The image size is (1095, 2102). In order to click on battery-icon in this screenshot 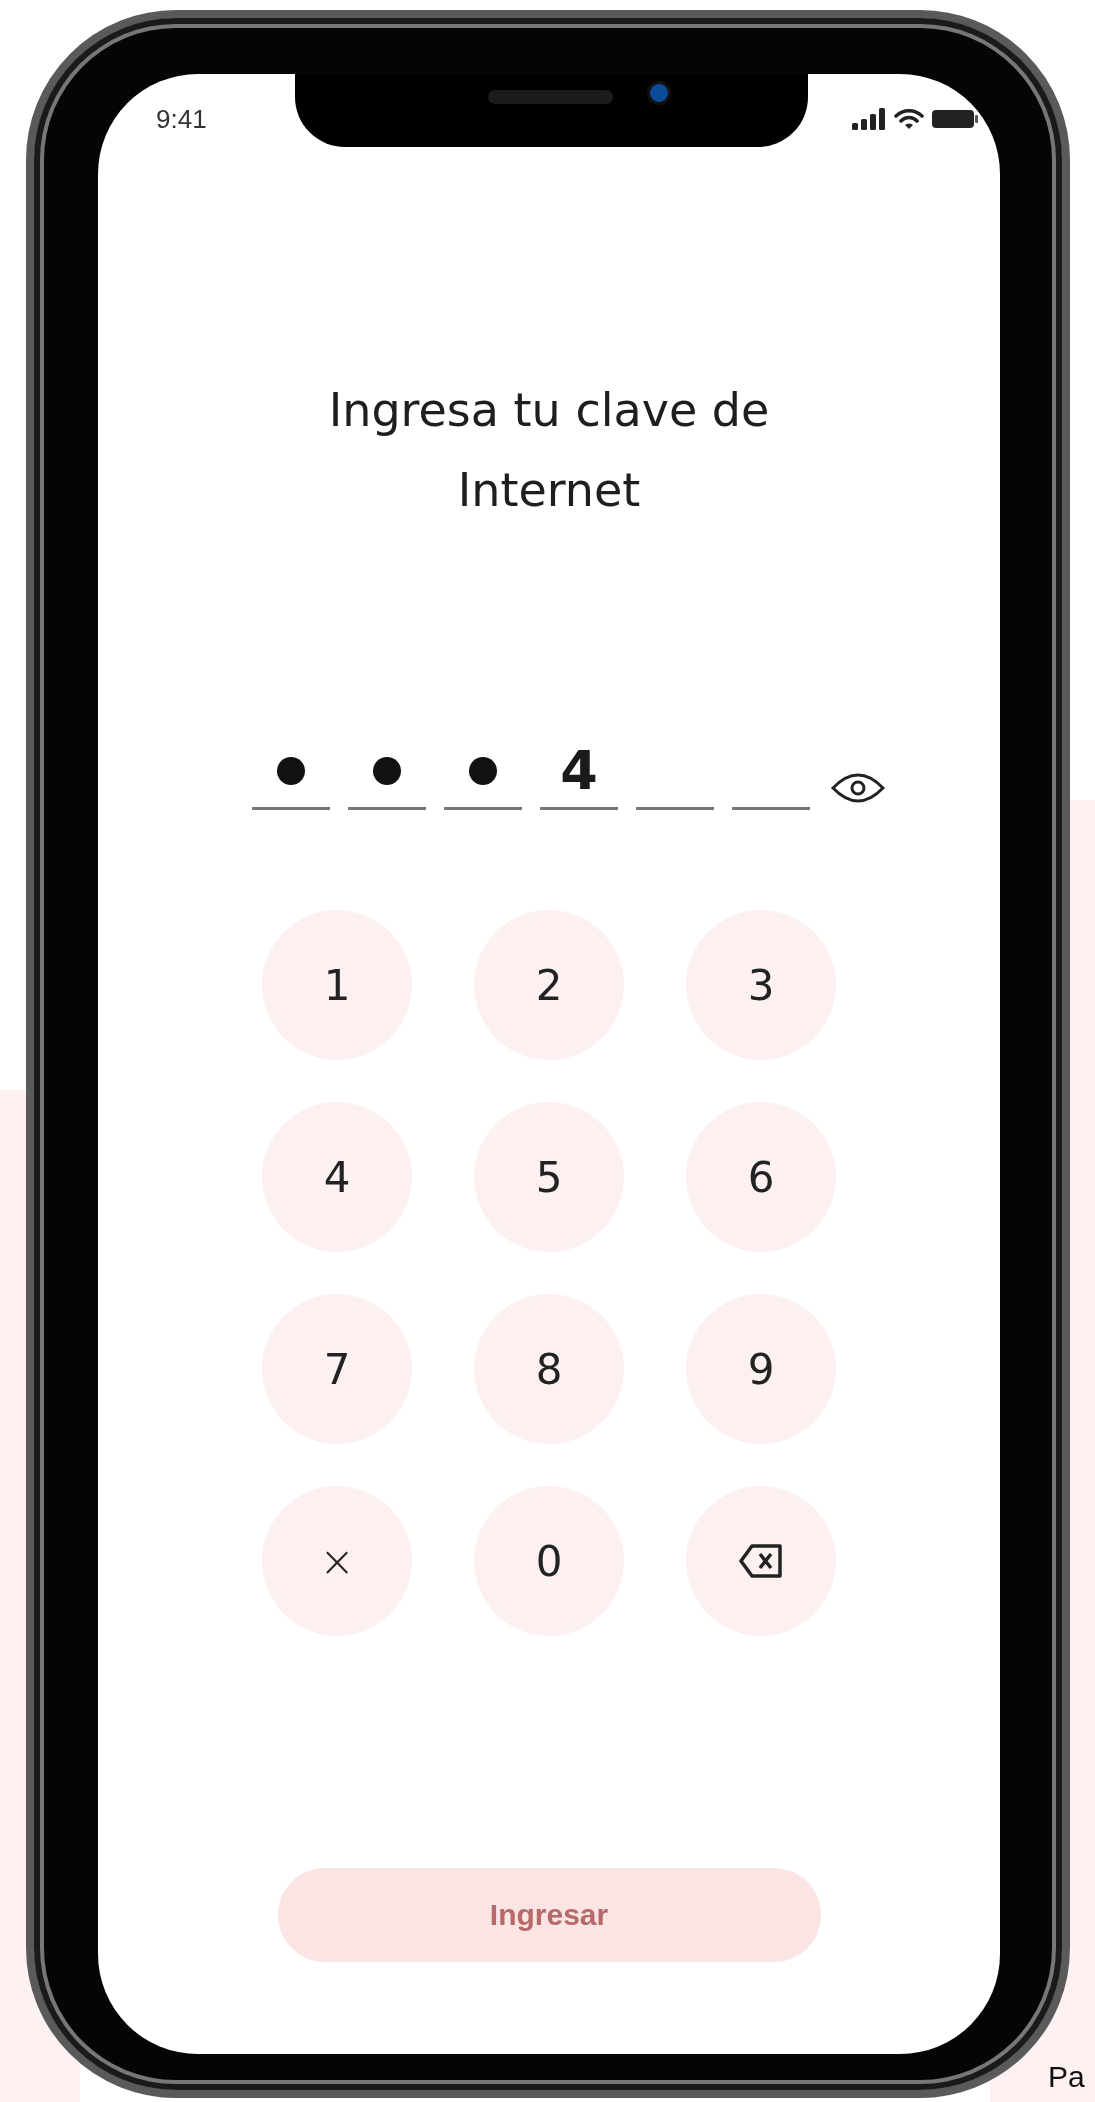, I will do `click(955, 119)`.